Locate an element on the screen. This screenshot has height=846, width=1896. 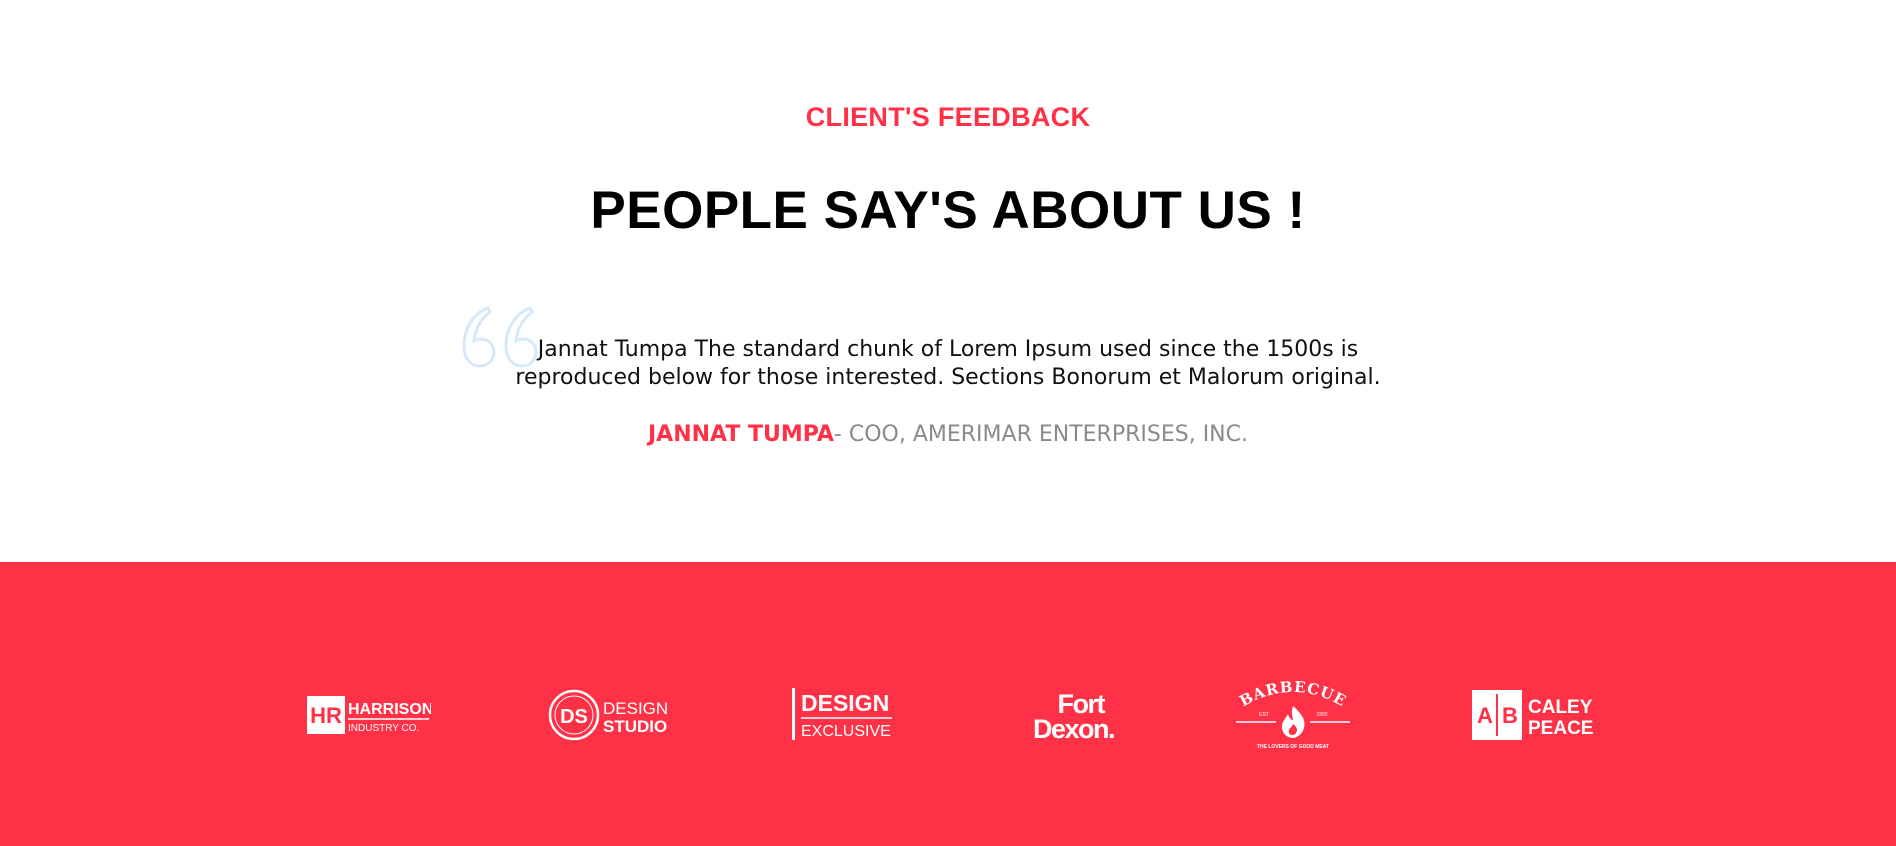
harrison-mark: HR is located at coordinates (326, 715).